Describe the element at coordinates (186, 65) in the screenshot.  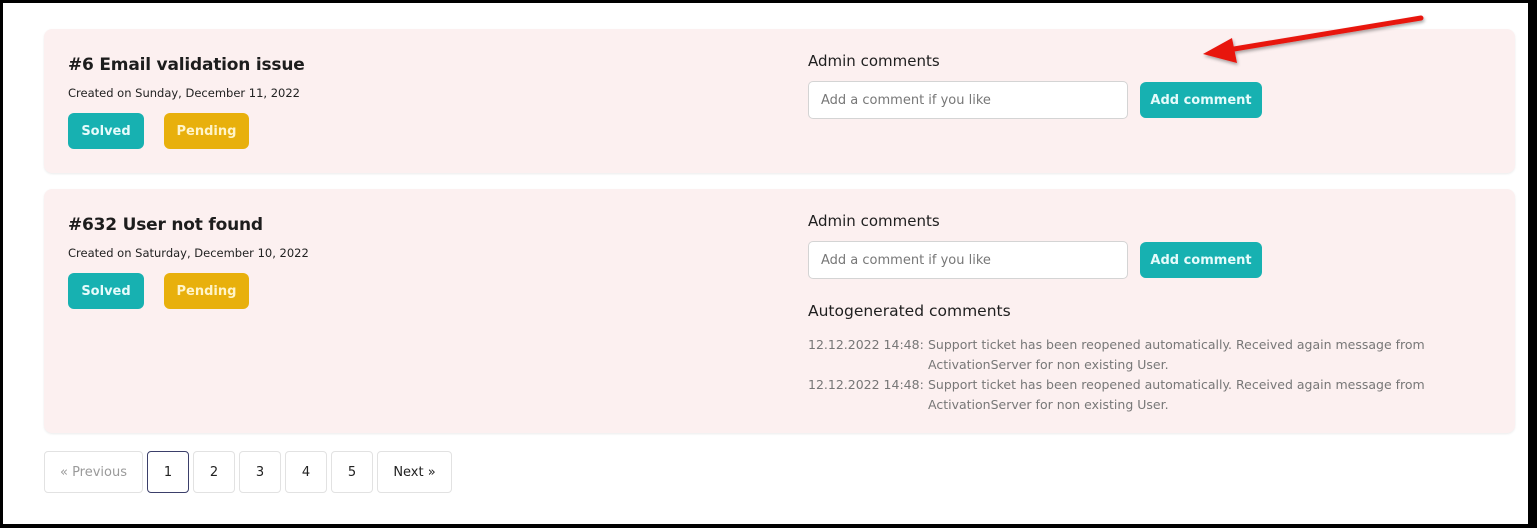
I see `ticket-title: #6 Email validation issue` at that location.